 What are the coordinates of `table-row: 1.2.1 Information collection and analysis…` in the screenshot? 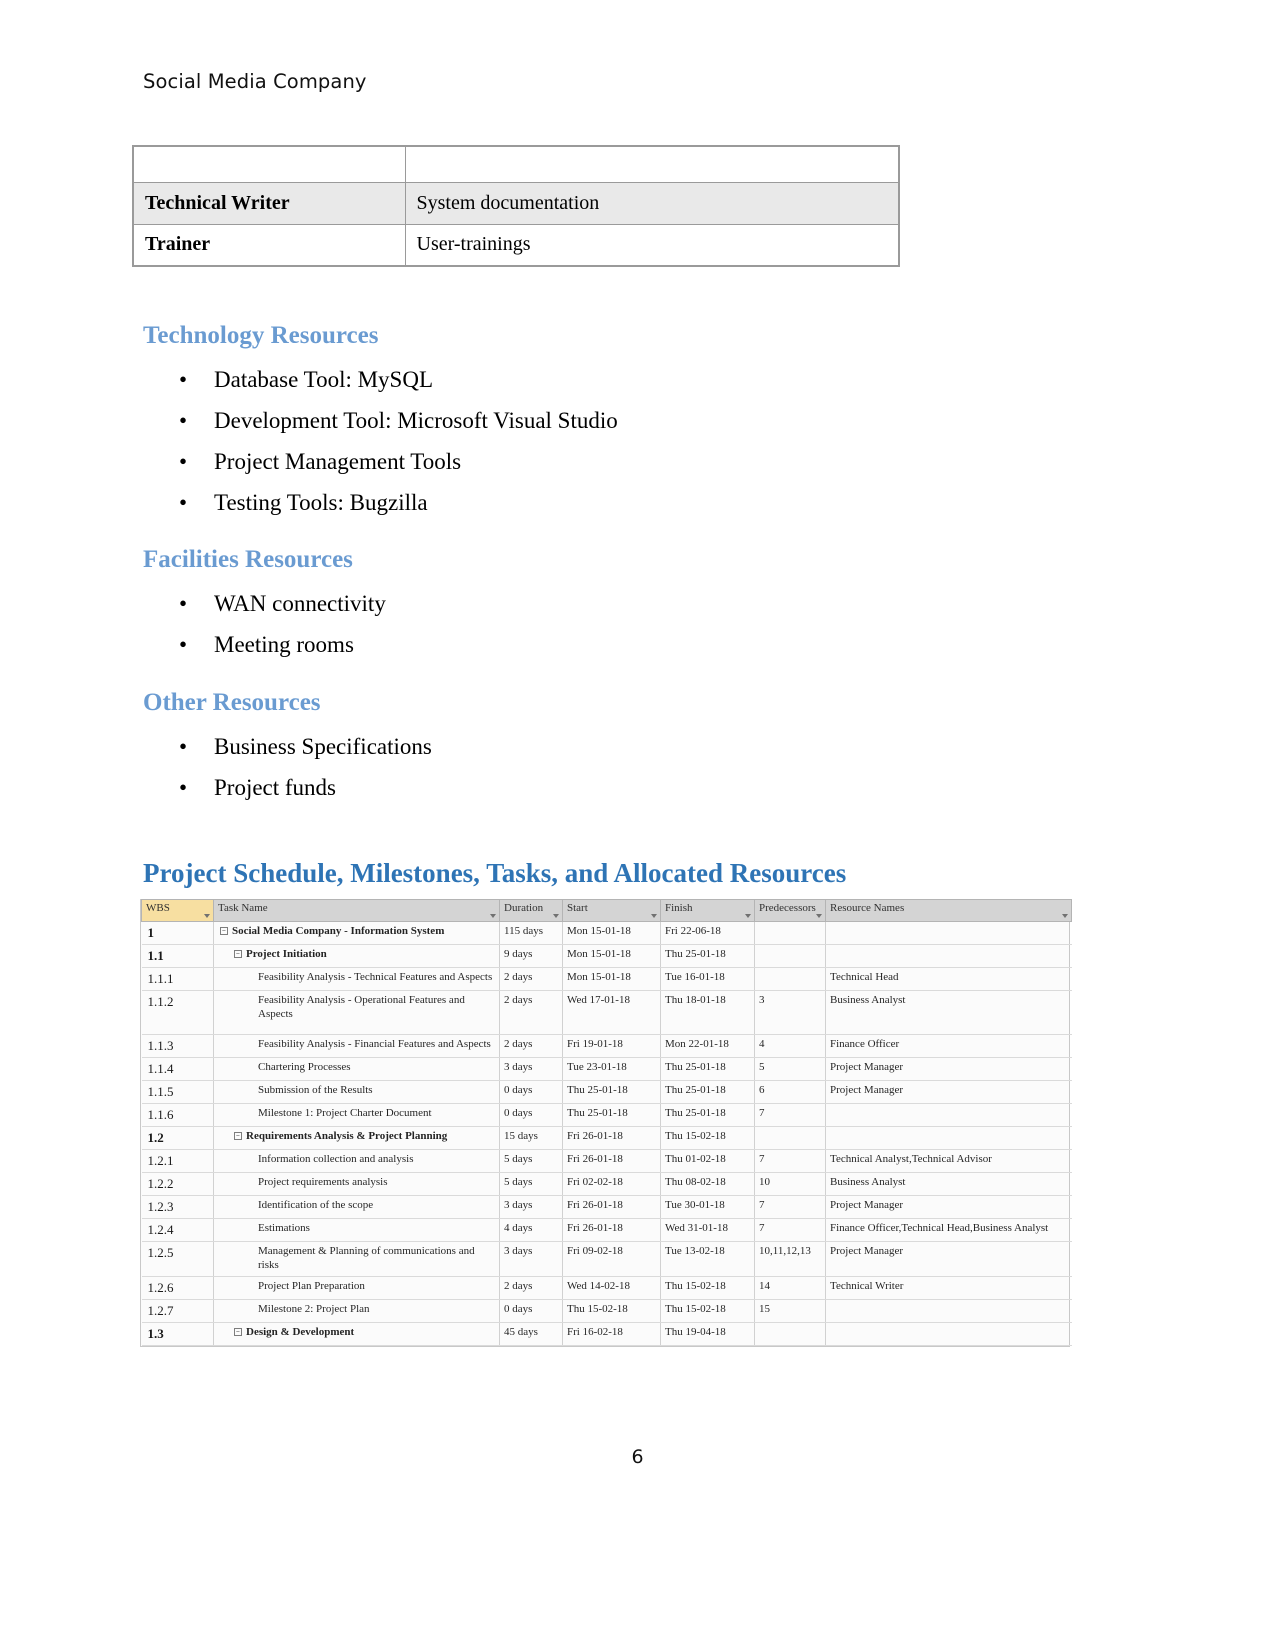 It's located at (606, 1161).